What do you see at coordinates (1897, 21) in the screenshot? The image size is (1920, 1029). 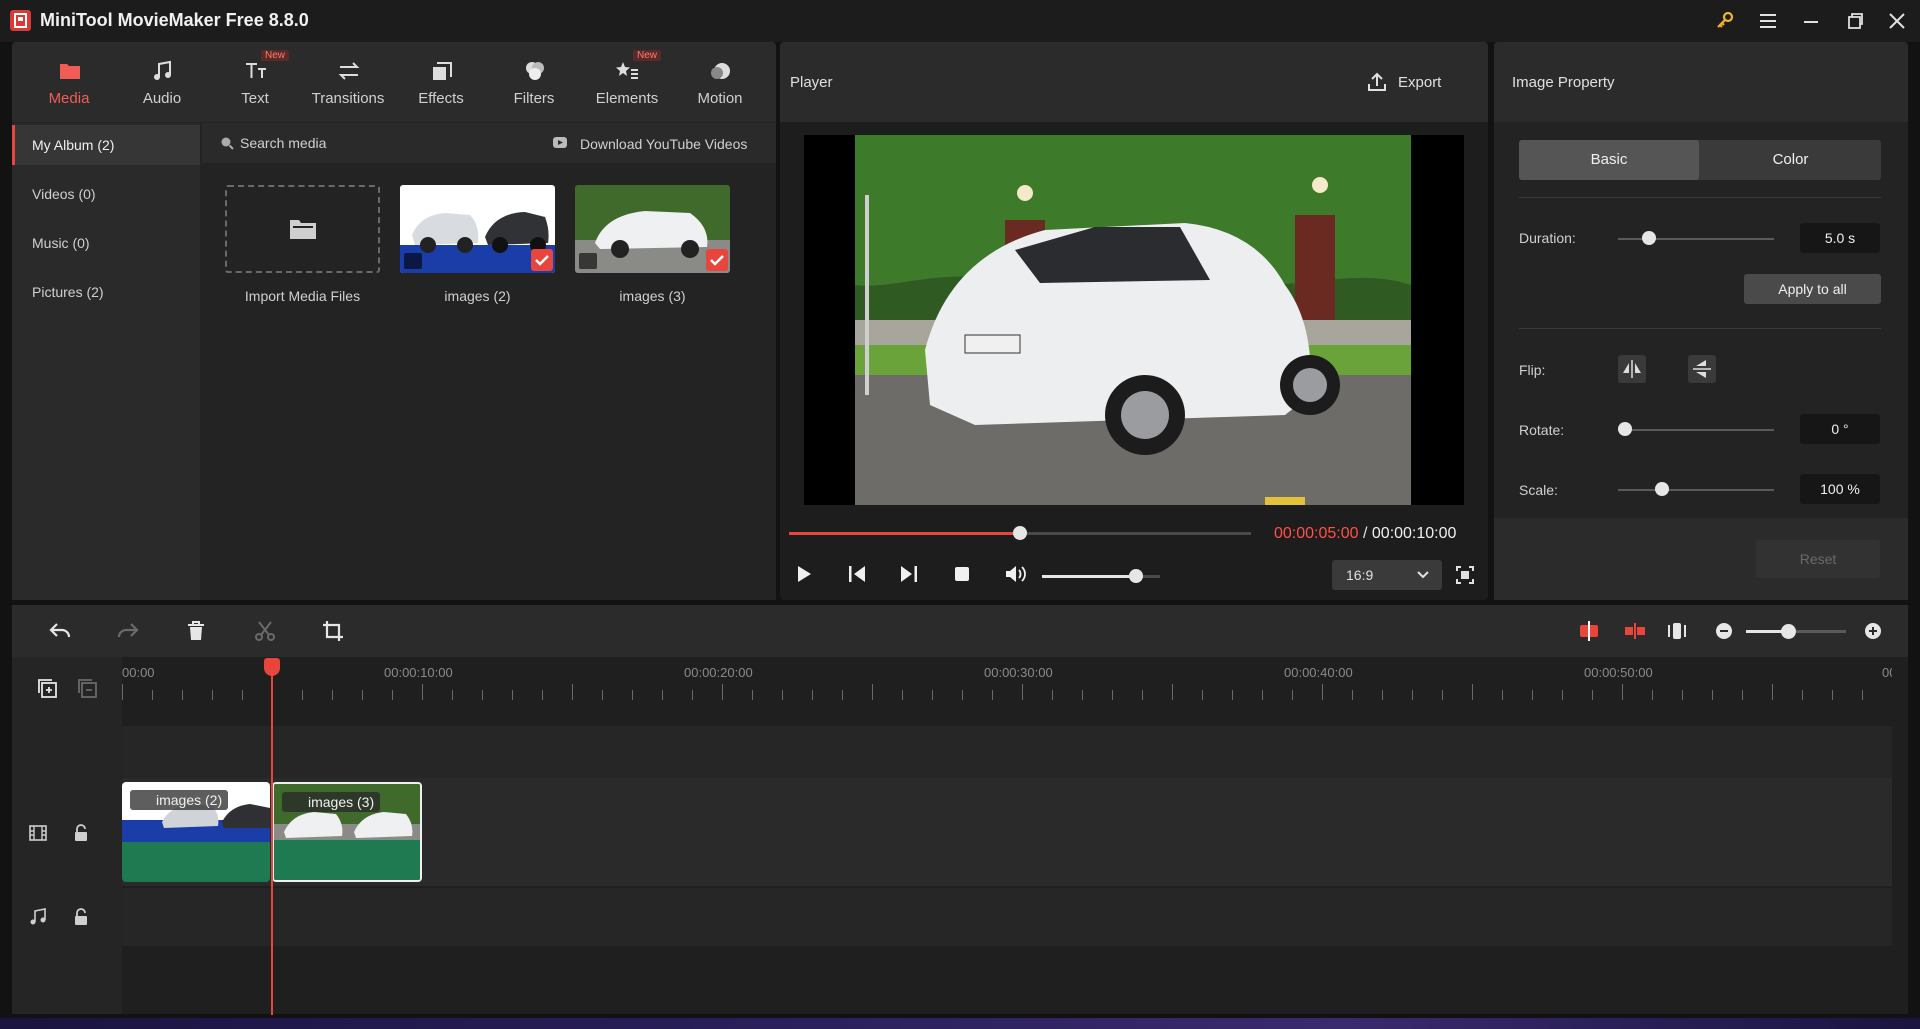 I see `close-icon` at bounding box center [1897, 21].